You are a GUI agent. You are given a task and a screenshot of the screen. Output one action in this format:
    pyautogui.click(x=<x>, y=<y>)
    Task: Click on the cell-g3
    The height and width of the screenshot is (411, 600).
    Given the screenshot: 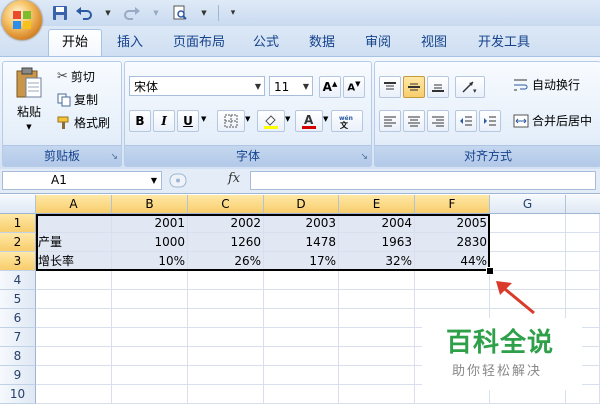 What is the action you would take?
    pyautogui.click(x=528, y=261)
    